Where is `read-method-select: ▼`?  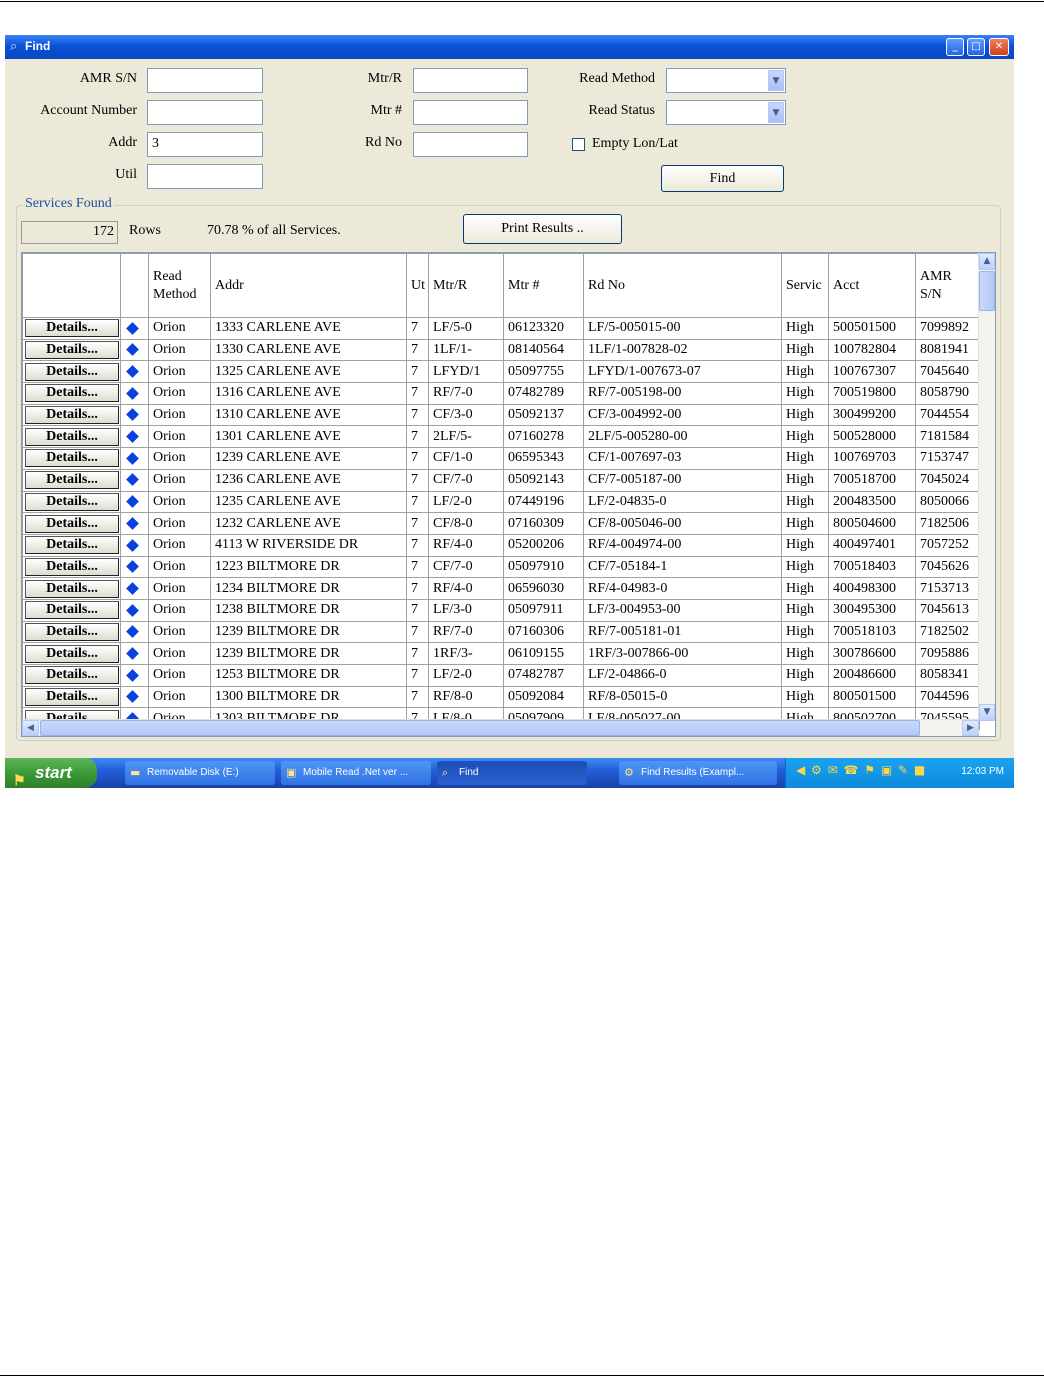 read-method-select: ▼ is located at coordinates (726, 80).